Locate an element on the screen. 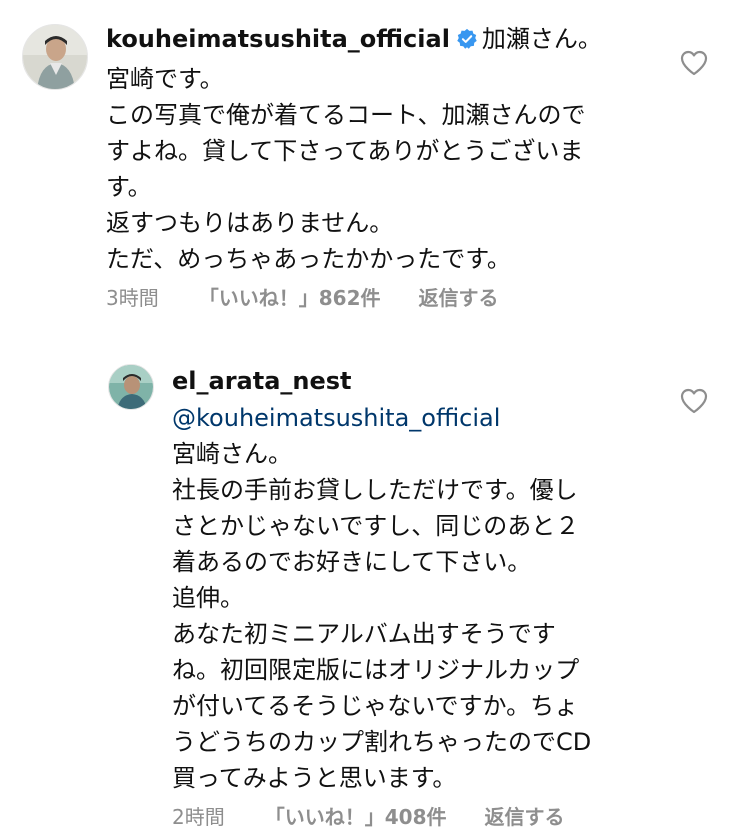 This screenshot has height=832, width=750. verified-badge-icon is located at coordinates (467, 42).